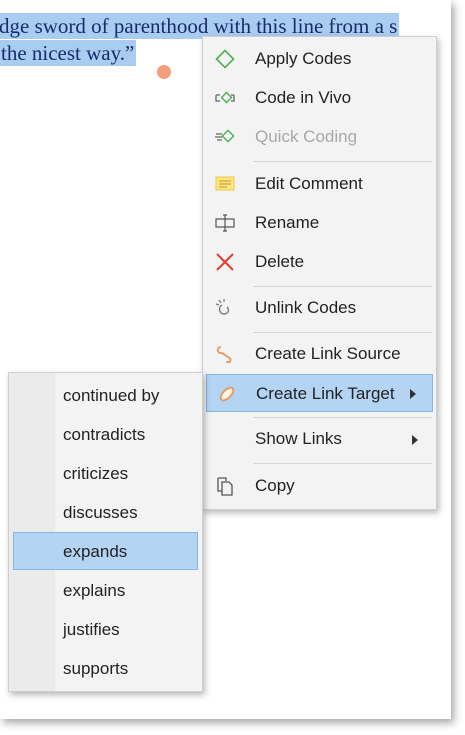 Image resolution: width=465 pixels, height=735 pixels. I want to click on submenu-item-explains: explains, so click(105, 590).